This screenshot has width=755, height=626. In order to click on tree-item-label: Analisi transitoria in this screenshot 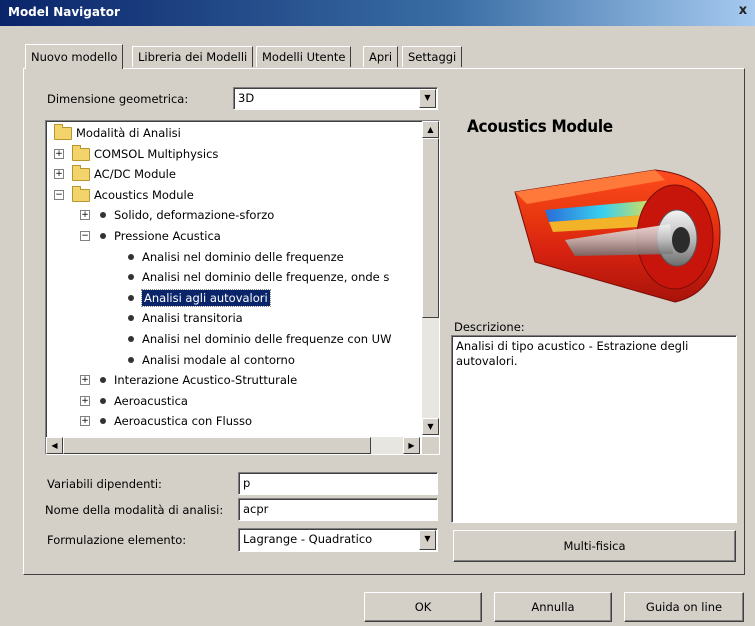, I will do `click(192, 318)`.